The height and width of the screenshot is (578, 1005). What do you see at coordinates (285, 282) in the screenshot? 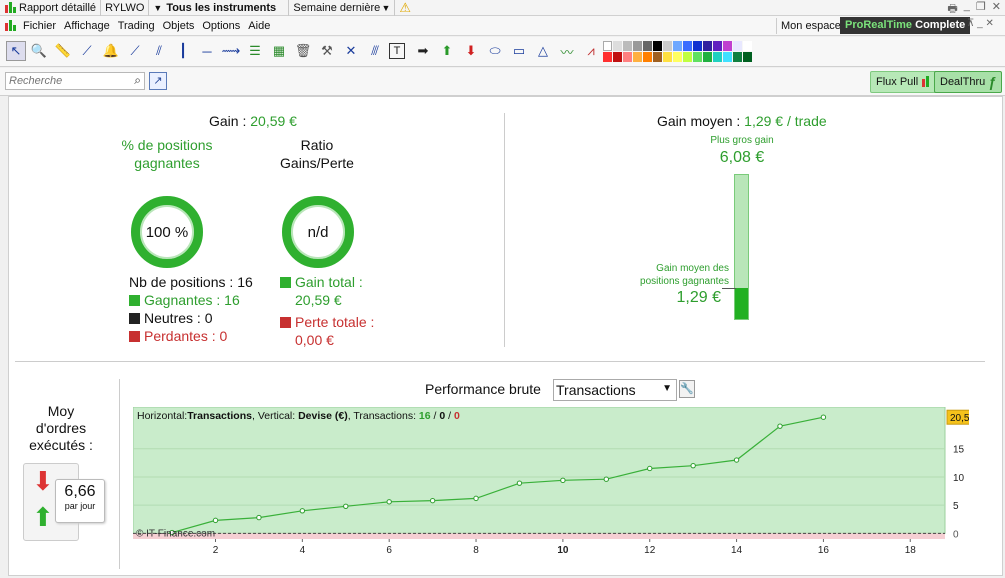
I see `green-square-icon` at bounding box center [285, 282].